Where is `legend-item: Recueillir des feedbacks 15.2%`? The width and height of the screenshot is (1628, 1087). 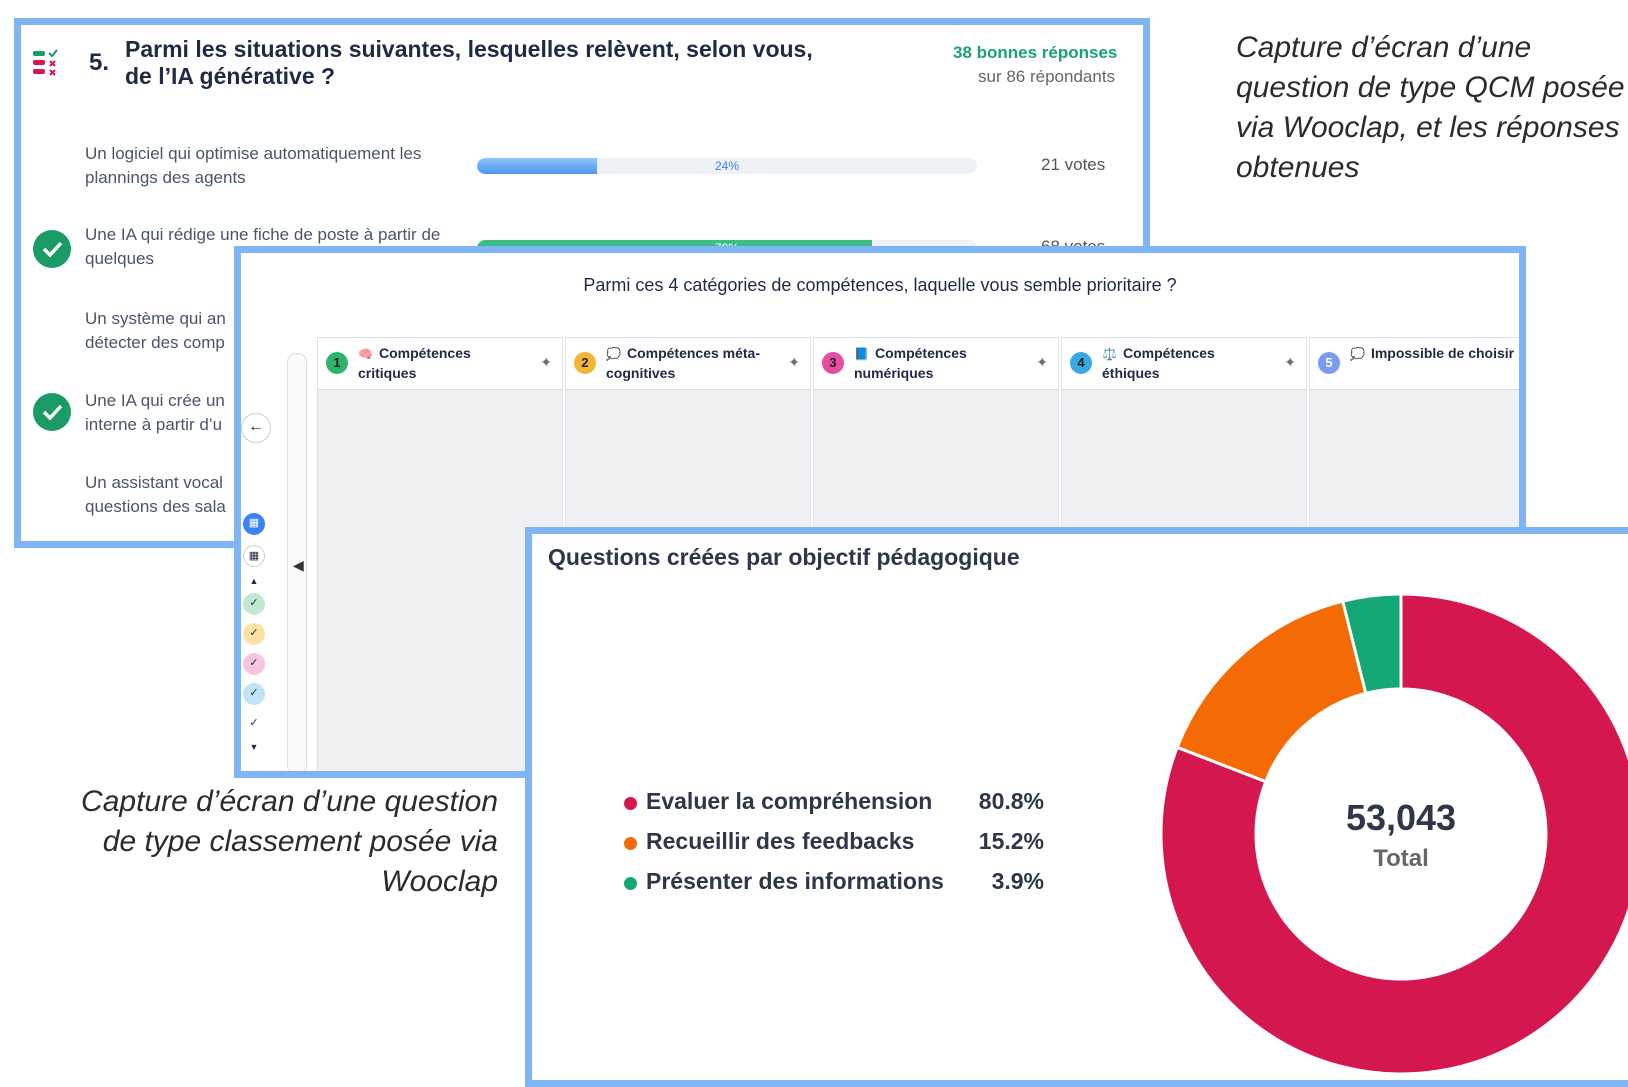
legend-item: Recueillir des feedbacks 15.2% is located at coordinates (834, 844).